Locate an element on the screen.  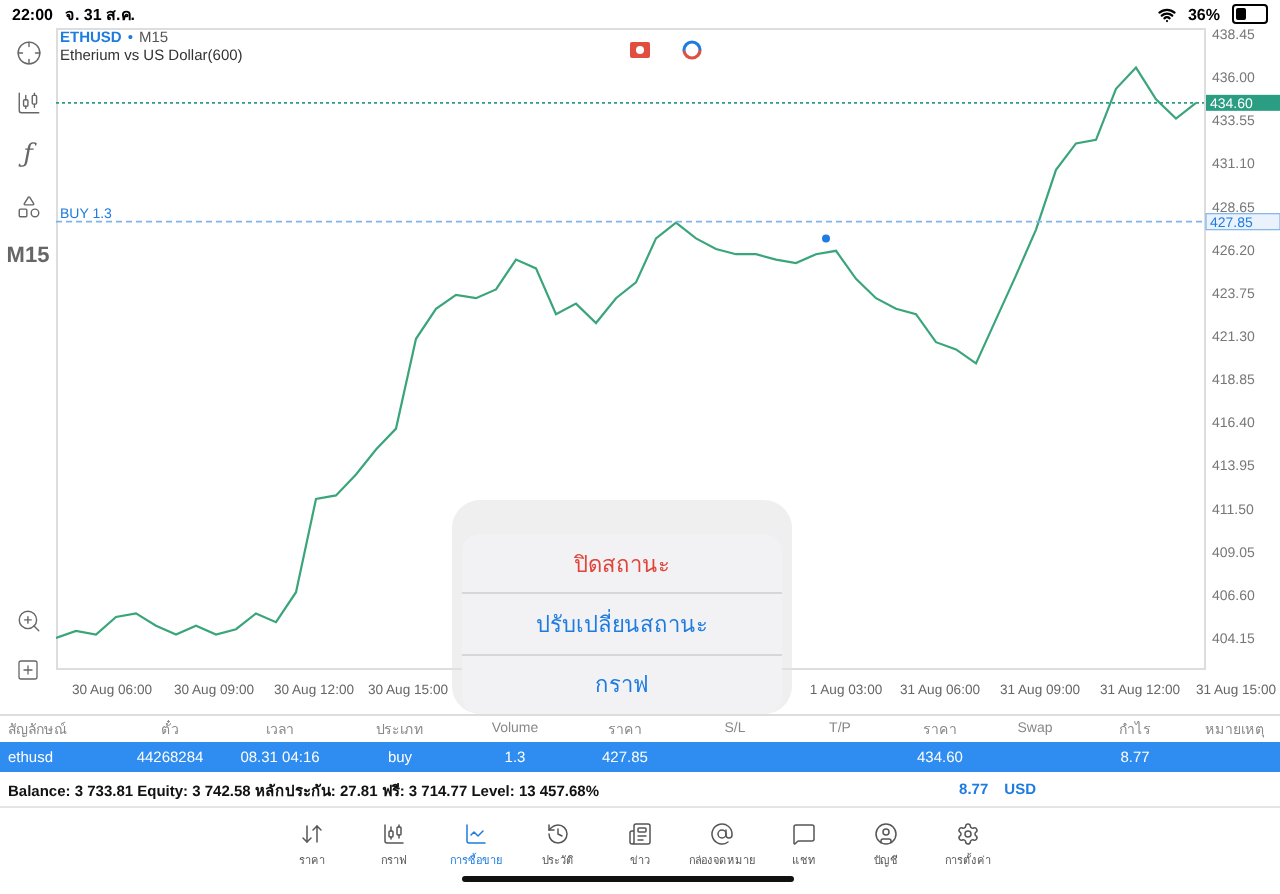
line-chart-icon is located at coordinates (476, 834).